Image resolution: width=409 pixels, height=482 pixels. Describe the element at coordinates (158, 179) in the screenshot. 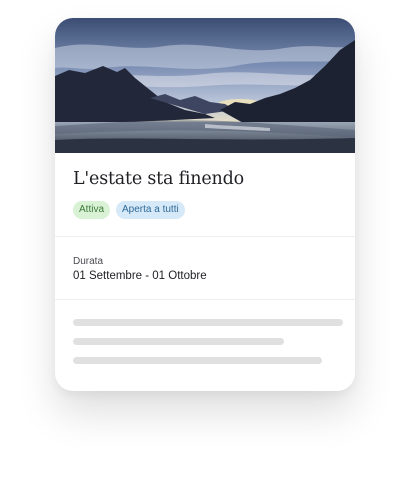

I see `card-title: L'estate sta finendo` at that location.